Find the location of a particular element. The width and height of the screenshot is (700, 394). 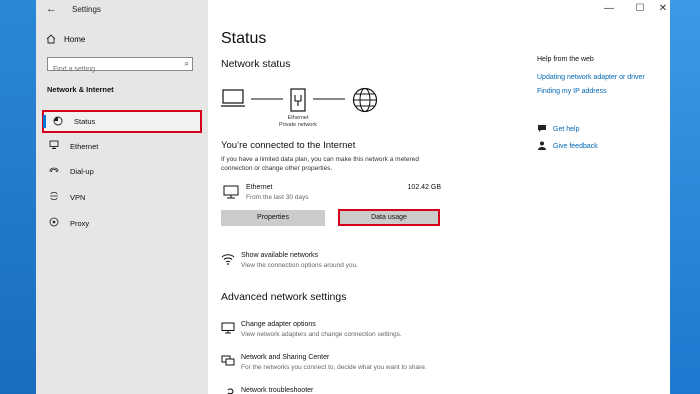

sidebar-item-label: Ethernet is located at coordinates (84, 146).